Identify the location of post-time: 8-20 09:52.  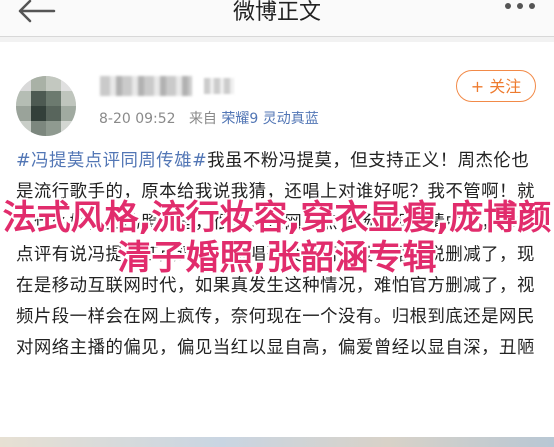
(137, 119).